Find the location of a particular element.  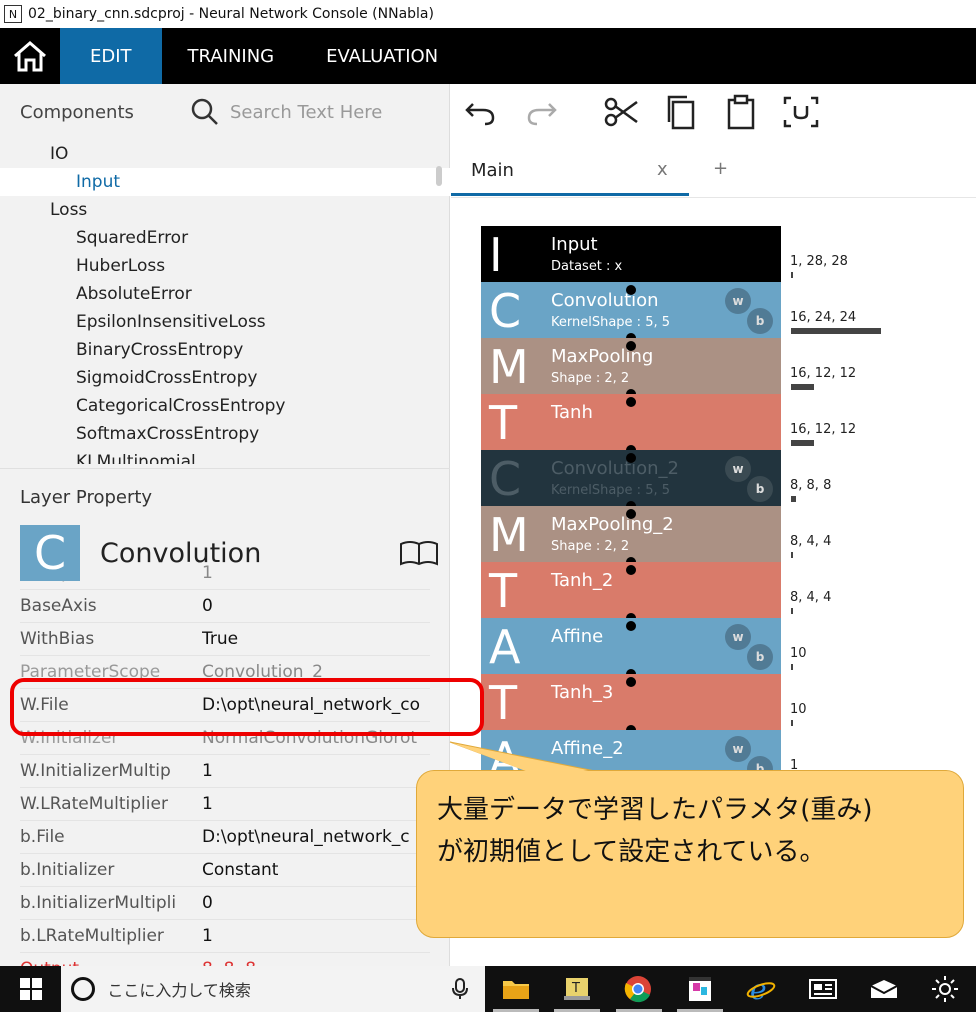

tree-item: SigmoidCrossEntropy is located at coordinates (225, 378).